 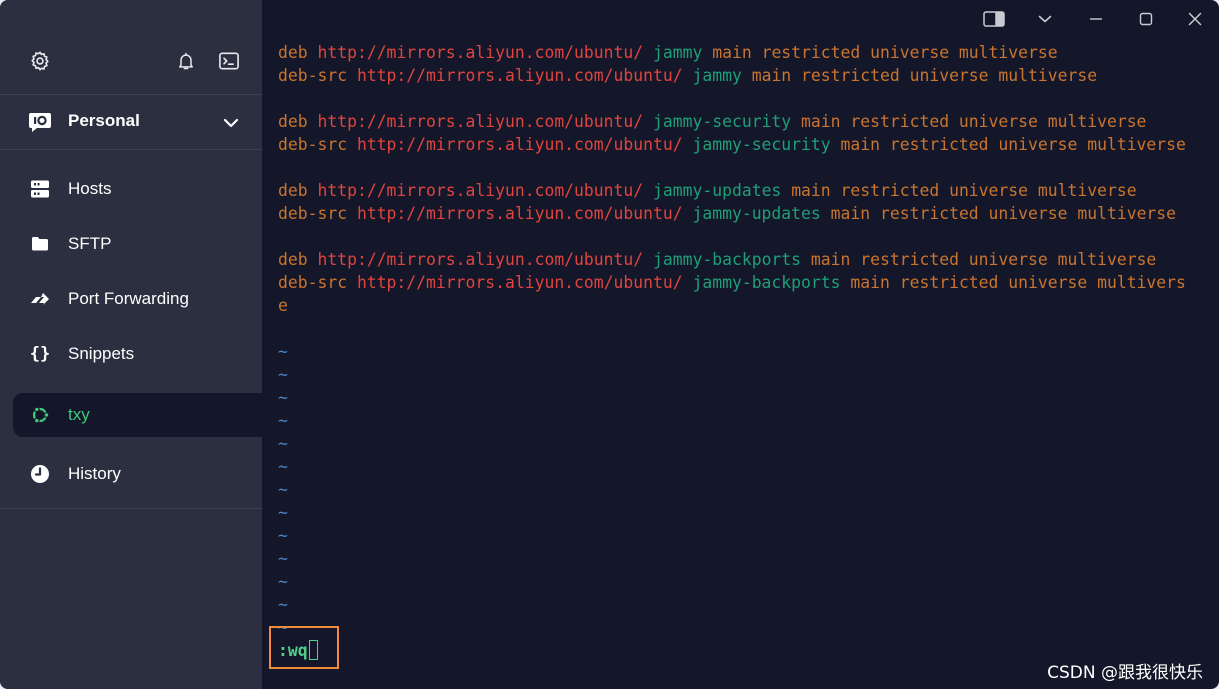 I want to click on sidebar-item-port-forwarding: Port Forwarding, so click(x=137, y=299).